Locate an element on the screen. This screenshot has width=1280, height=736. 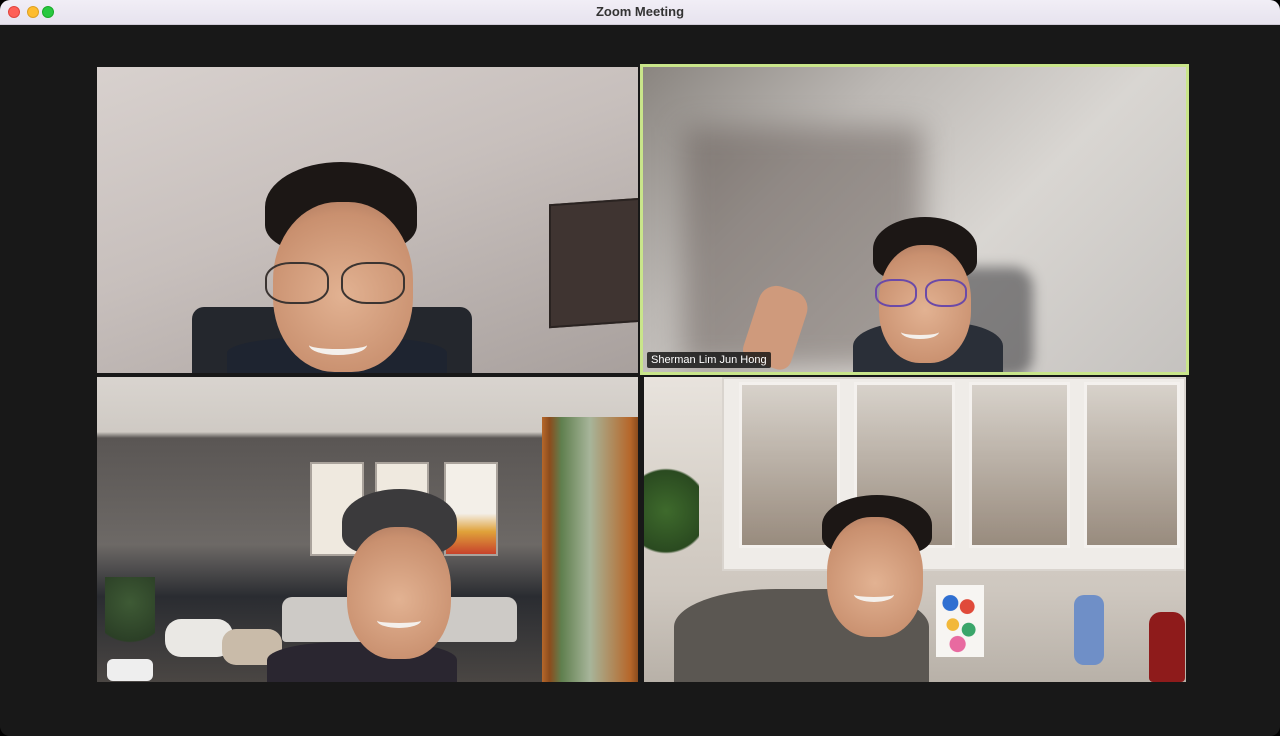
virtual-bg-plant is located at coordinates (130, 619).